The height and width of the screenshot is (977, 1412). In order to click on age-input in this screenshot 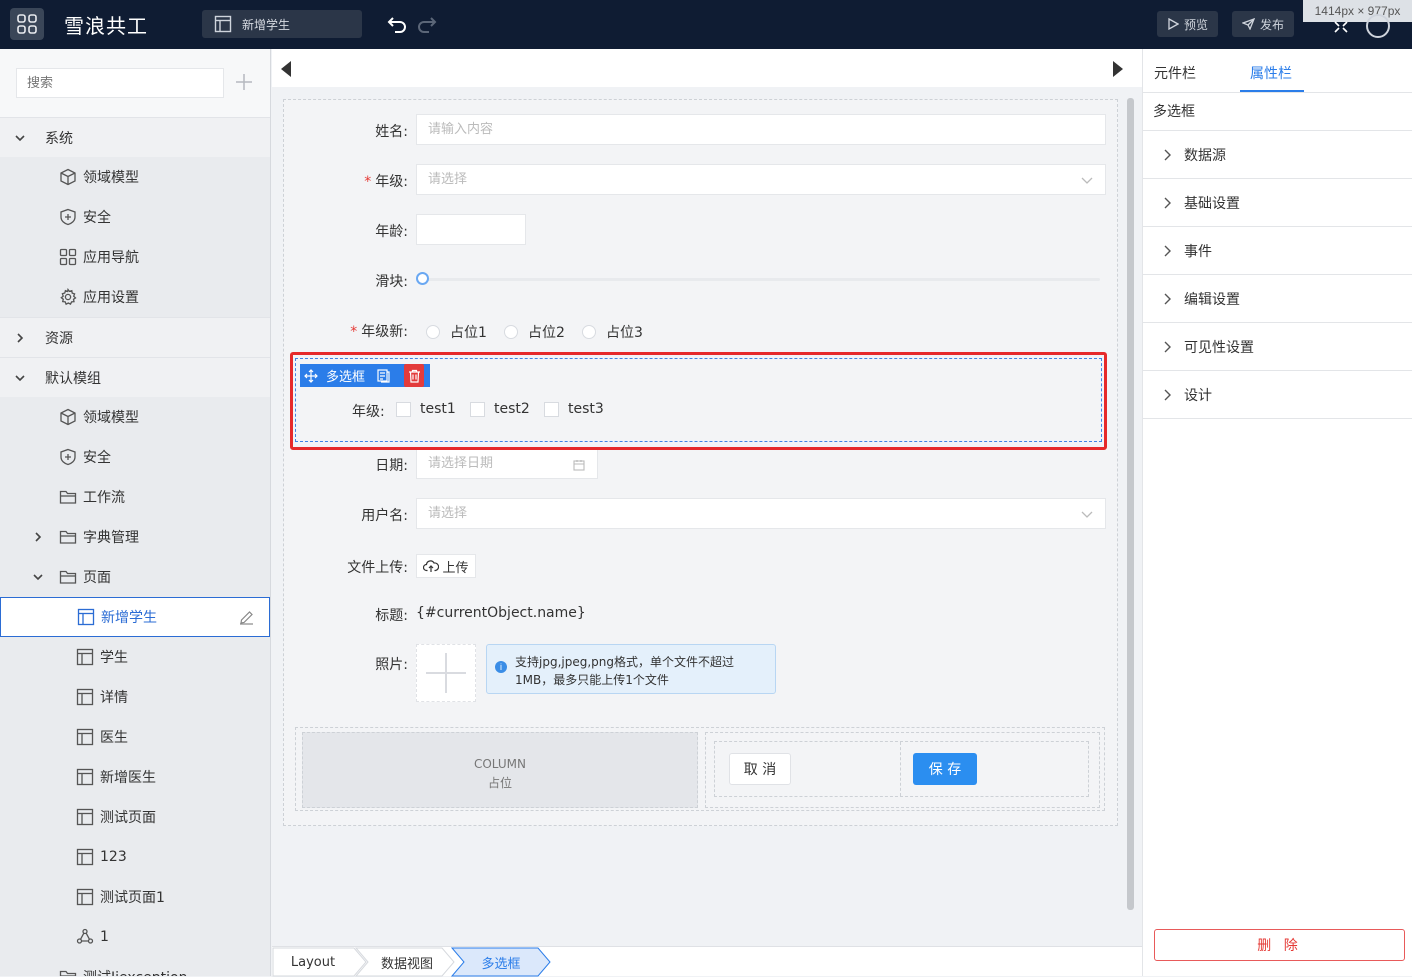, I will do `click(471, 229)`.